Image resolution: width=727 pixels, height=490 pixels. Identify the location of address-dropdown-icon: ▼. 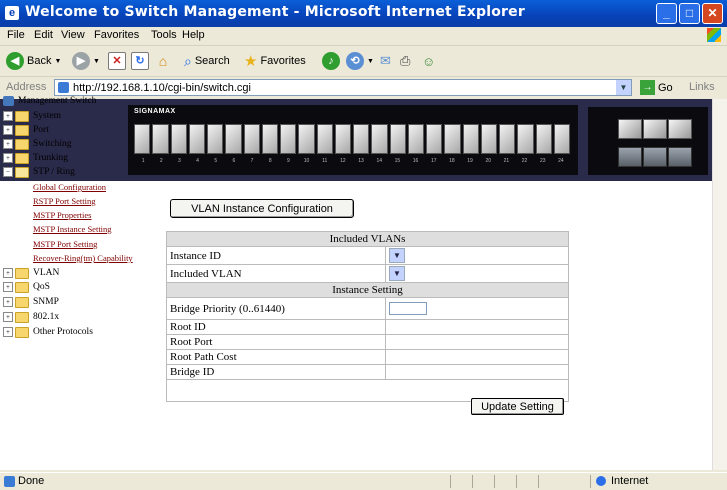
(623, 87).